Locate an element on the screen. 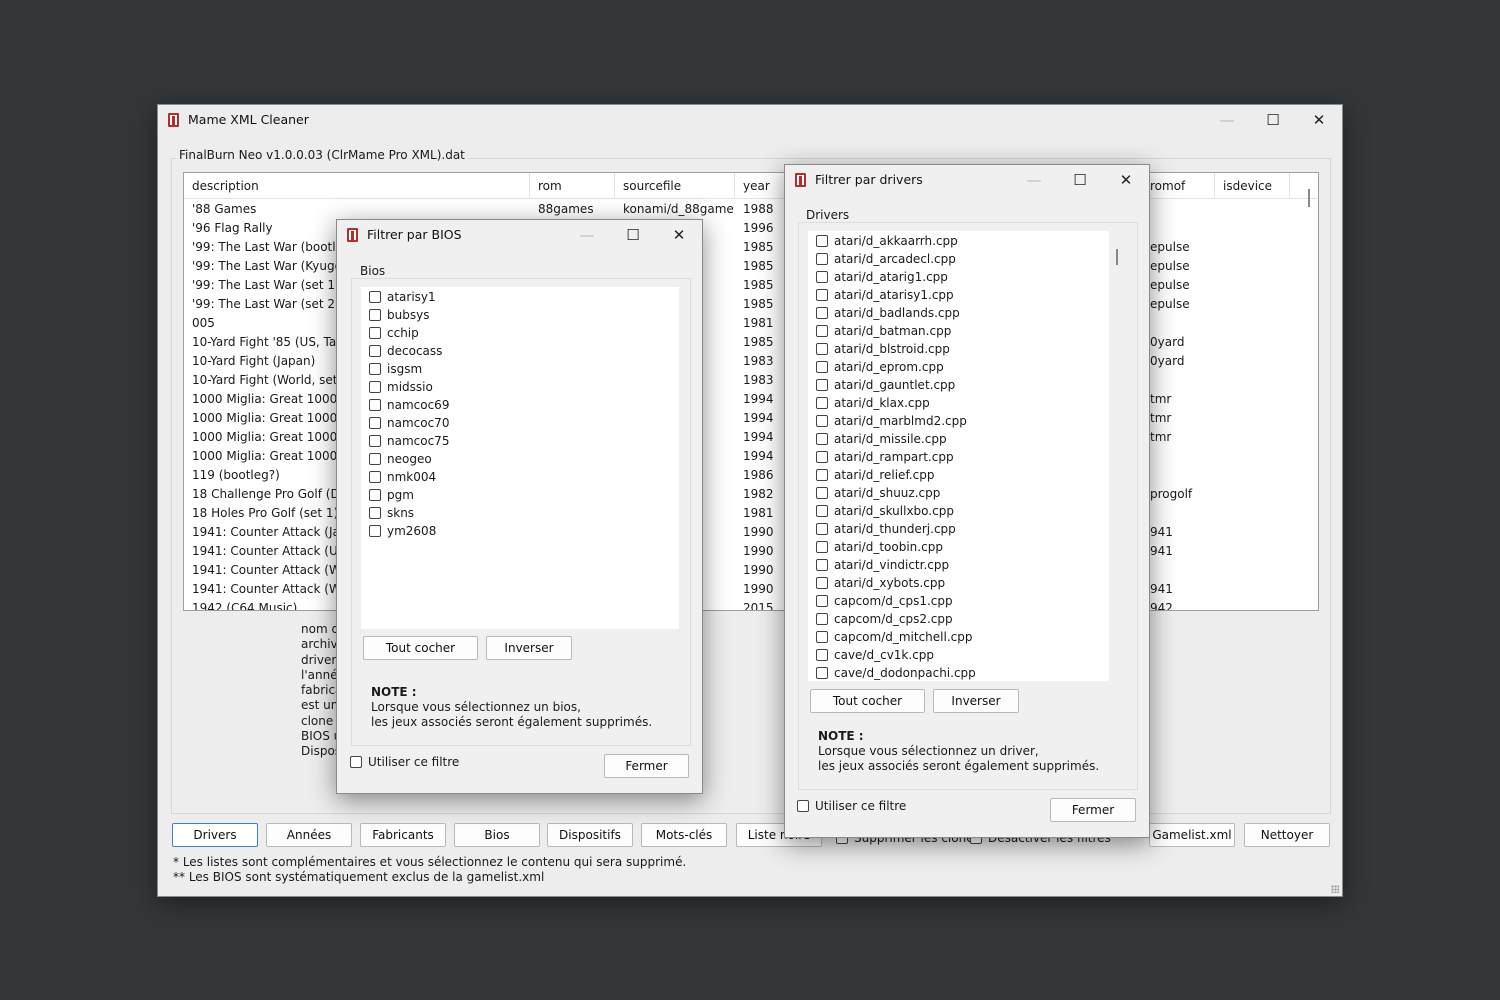 This screenshot has height=1000, width=1500. list-item: cave/d_cv1k.cpp is located at coordinates (958, 655).